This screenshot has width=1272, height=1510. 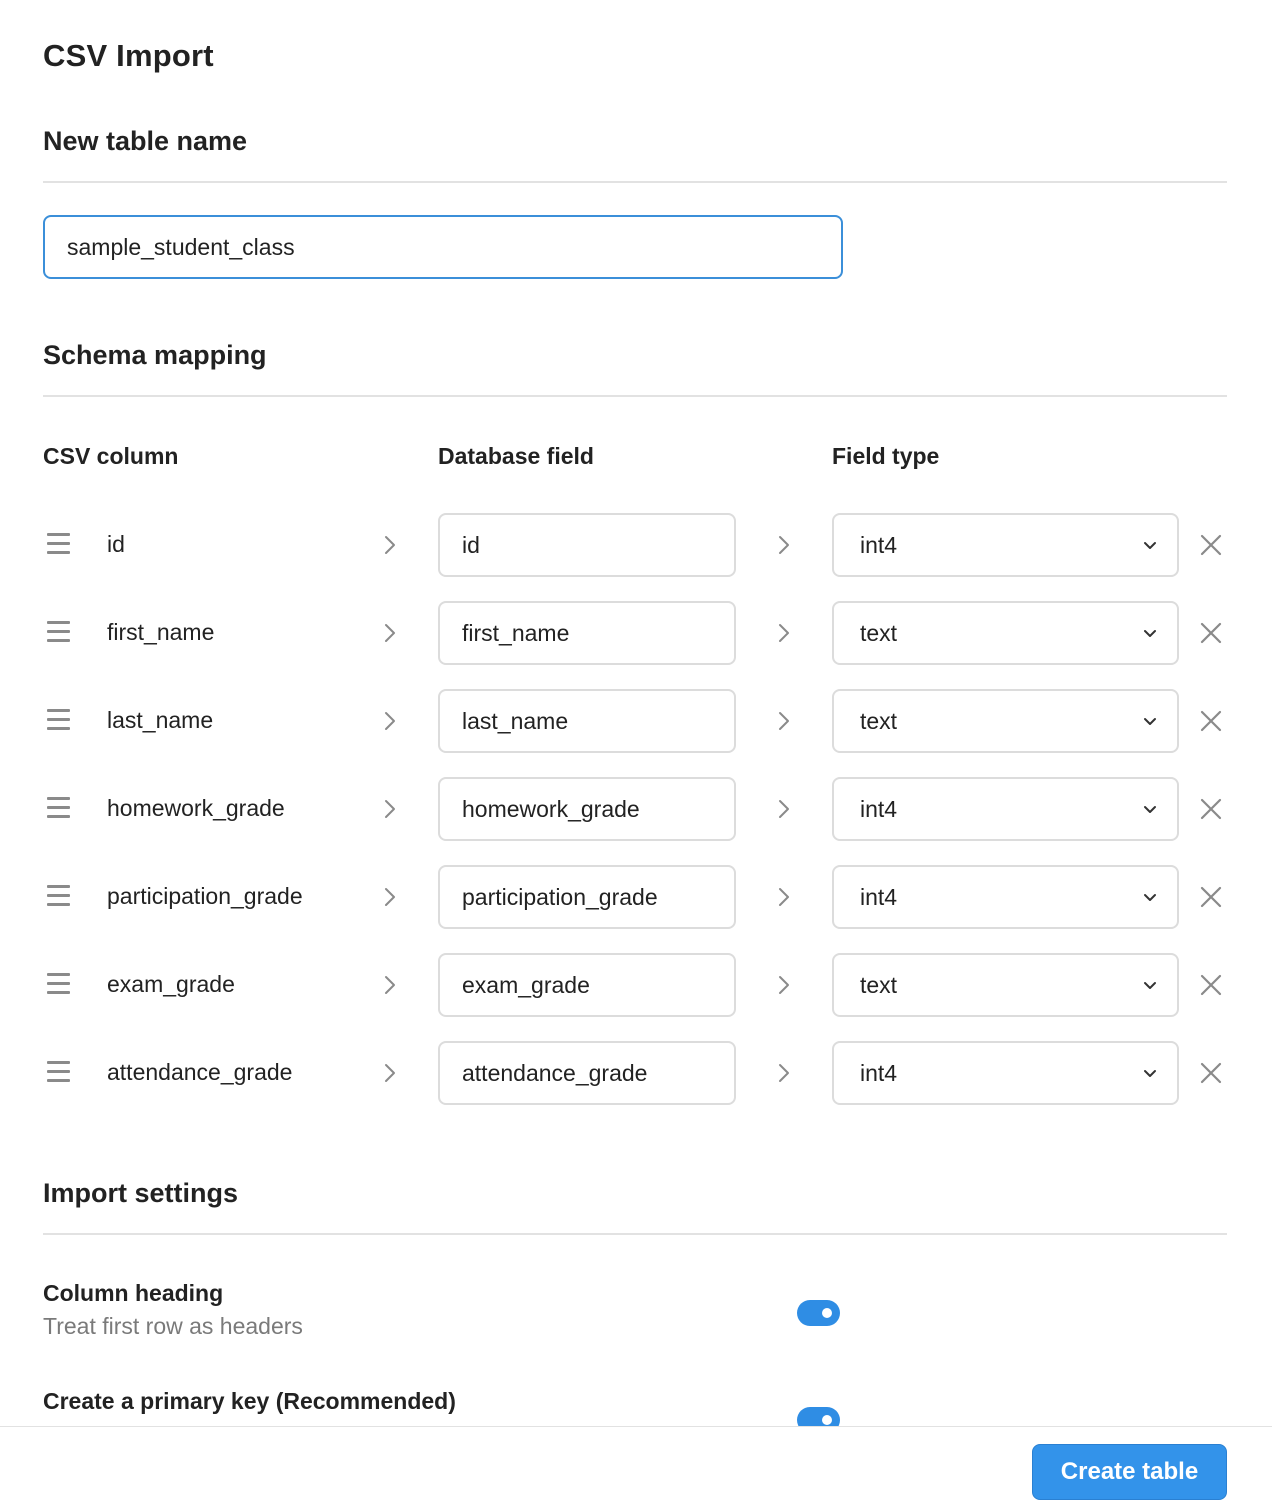 What do you see at coordinates (116, 544) in the screenshot?
I see `csv-column-name: id` at bounding box center [116, 544].